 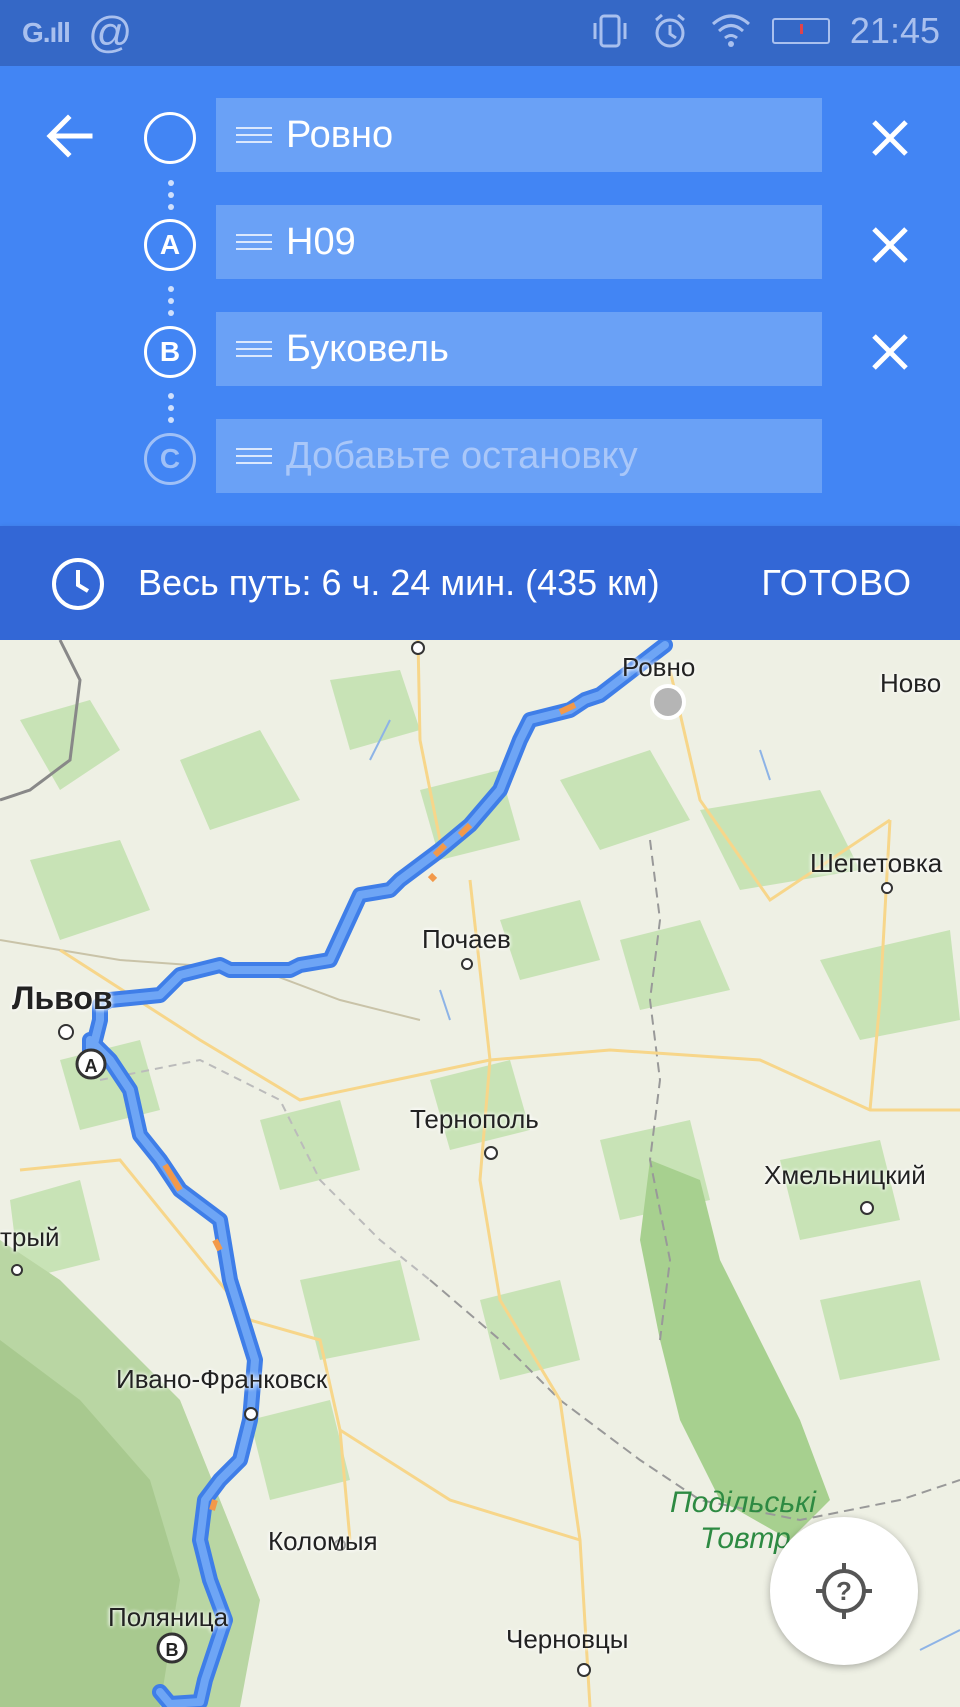 What do you see at coordinates (340, 134) in the screenshot?
I see `origin-value: Ровно` at bounding box center [340, 134].